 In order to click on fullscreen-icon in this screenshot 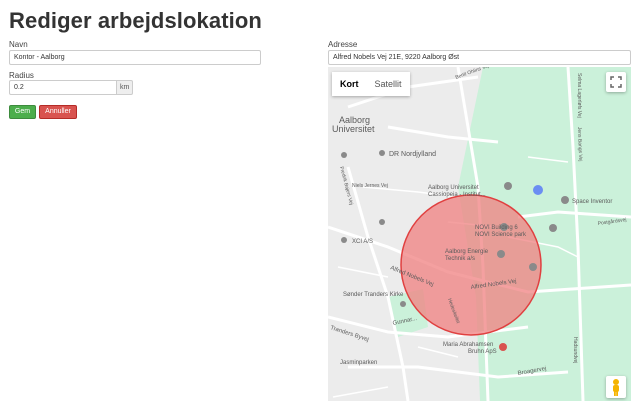, I will do `click(616, 82)`.